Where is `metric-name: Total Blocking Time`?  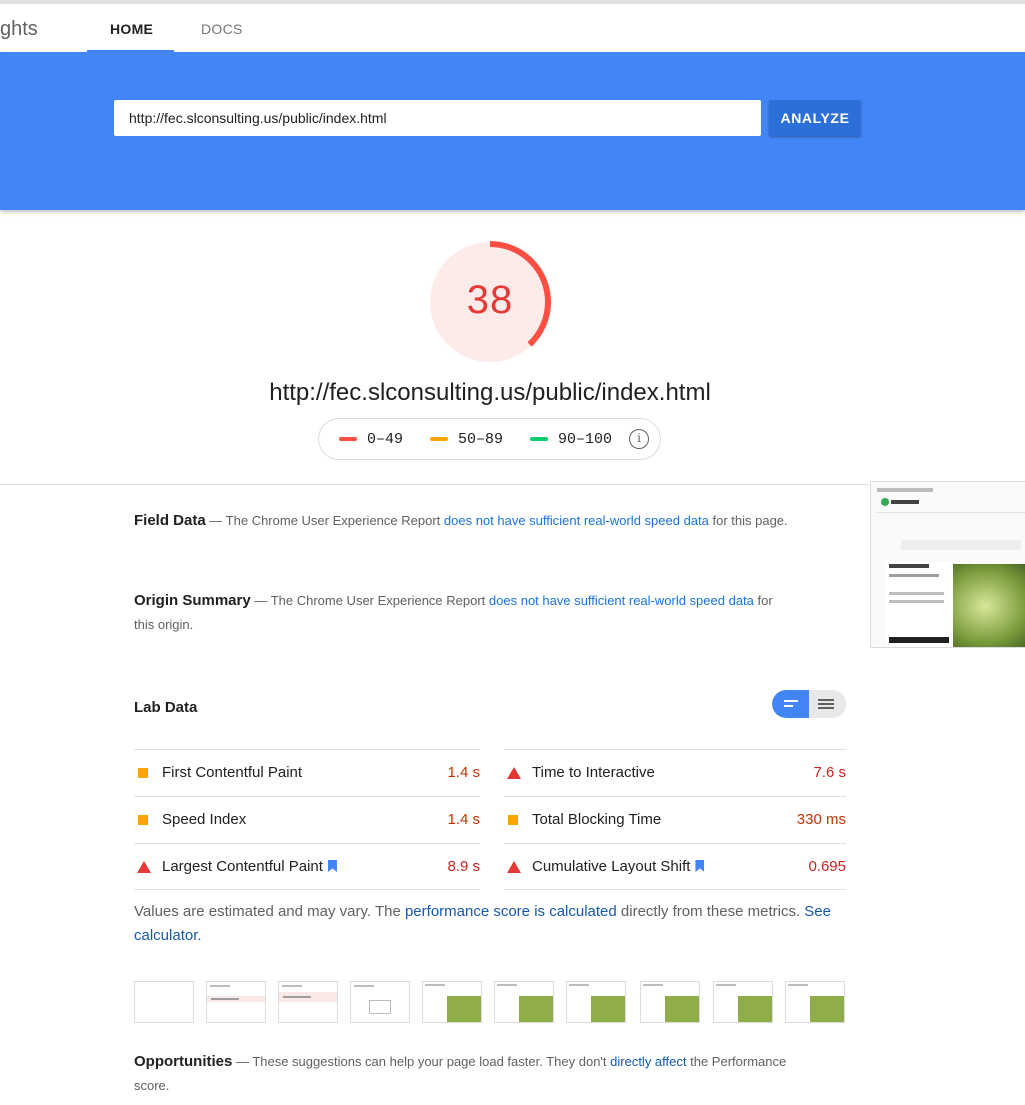
metric-name: Total Blocking Time is located at coordinates (597, 819).